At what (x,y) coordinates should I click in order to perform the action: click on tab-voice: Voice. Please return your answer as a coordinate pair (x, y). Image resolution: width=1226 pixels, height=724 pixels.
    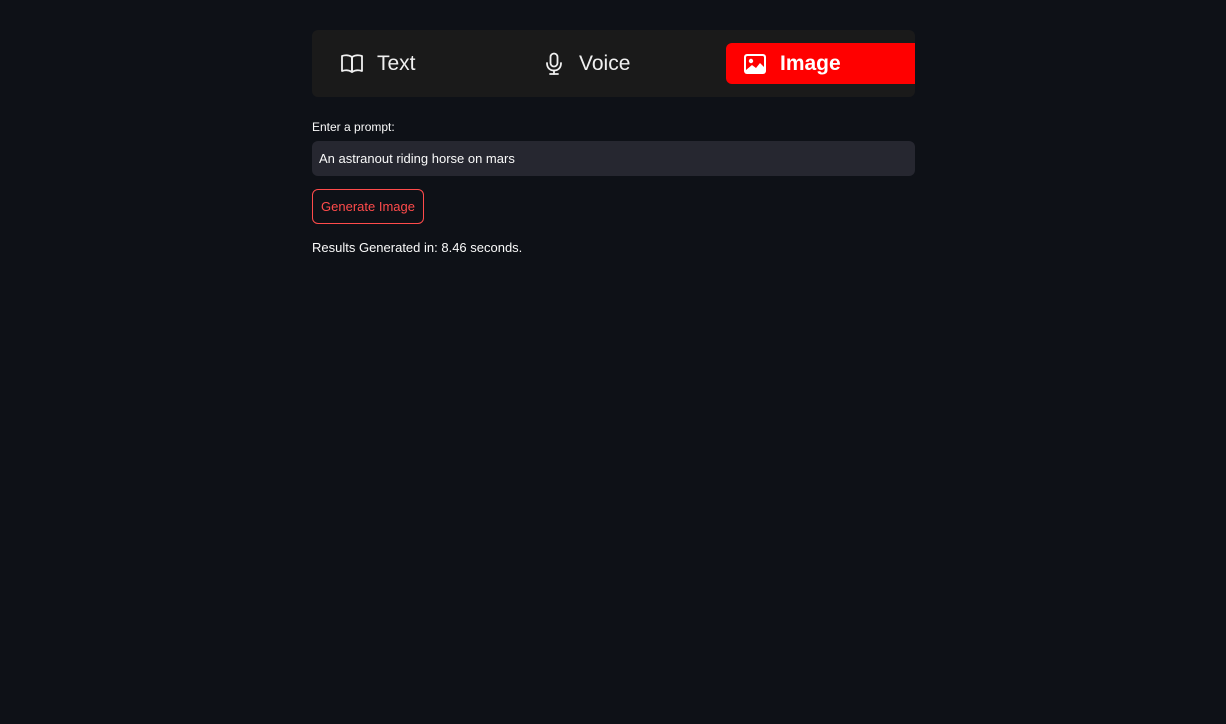
    Looking at the image, I should click on (627, 63).